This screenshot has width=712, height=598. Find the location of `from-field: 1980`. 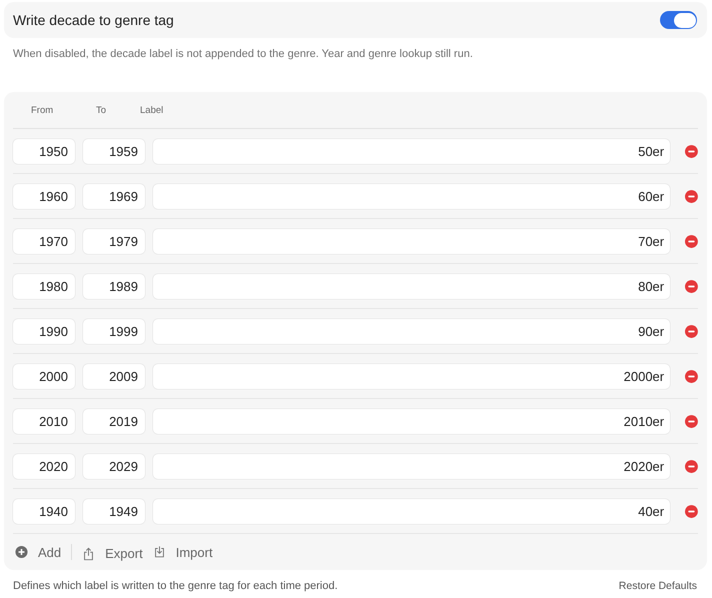

from-field: 1980 is located at coordinates (44, 286).